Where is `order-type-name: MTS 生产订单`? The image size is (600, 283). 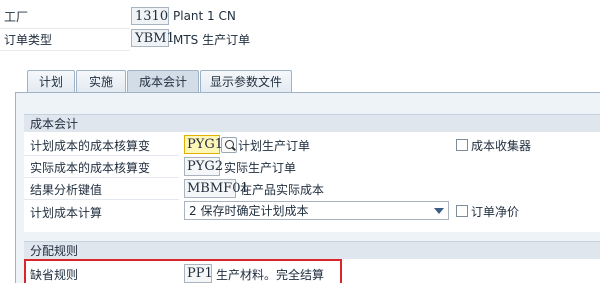 order-type-name: MTS 生产订单 is located at coordinates (212, 40).